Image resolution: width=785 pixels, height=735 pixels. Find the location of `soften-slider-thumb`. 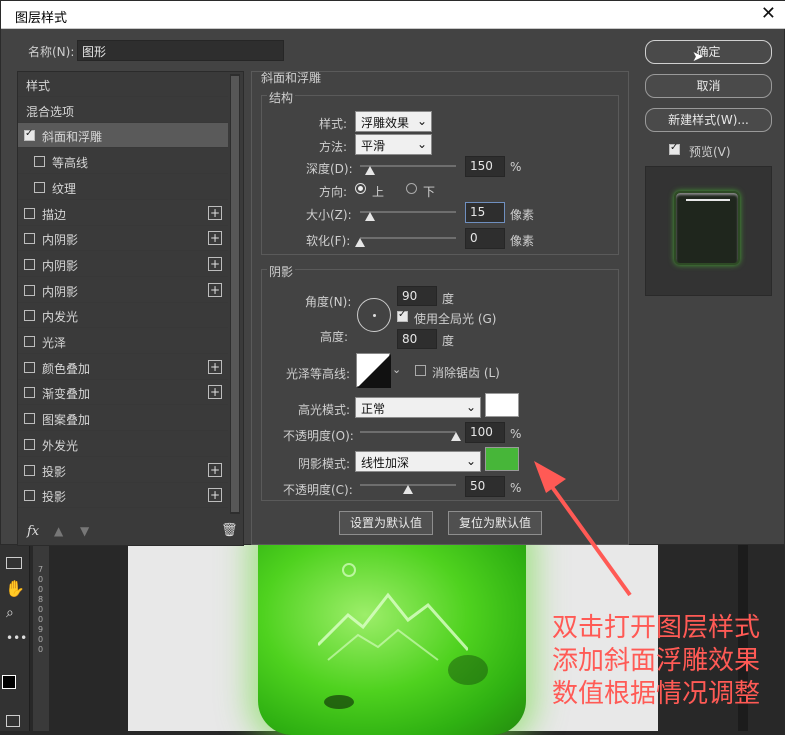

soften-slider-thumb is located at coordinates (360, 242).